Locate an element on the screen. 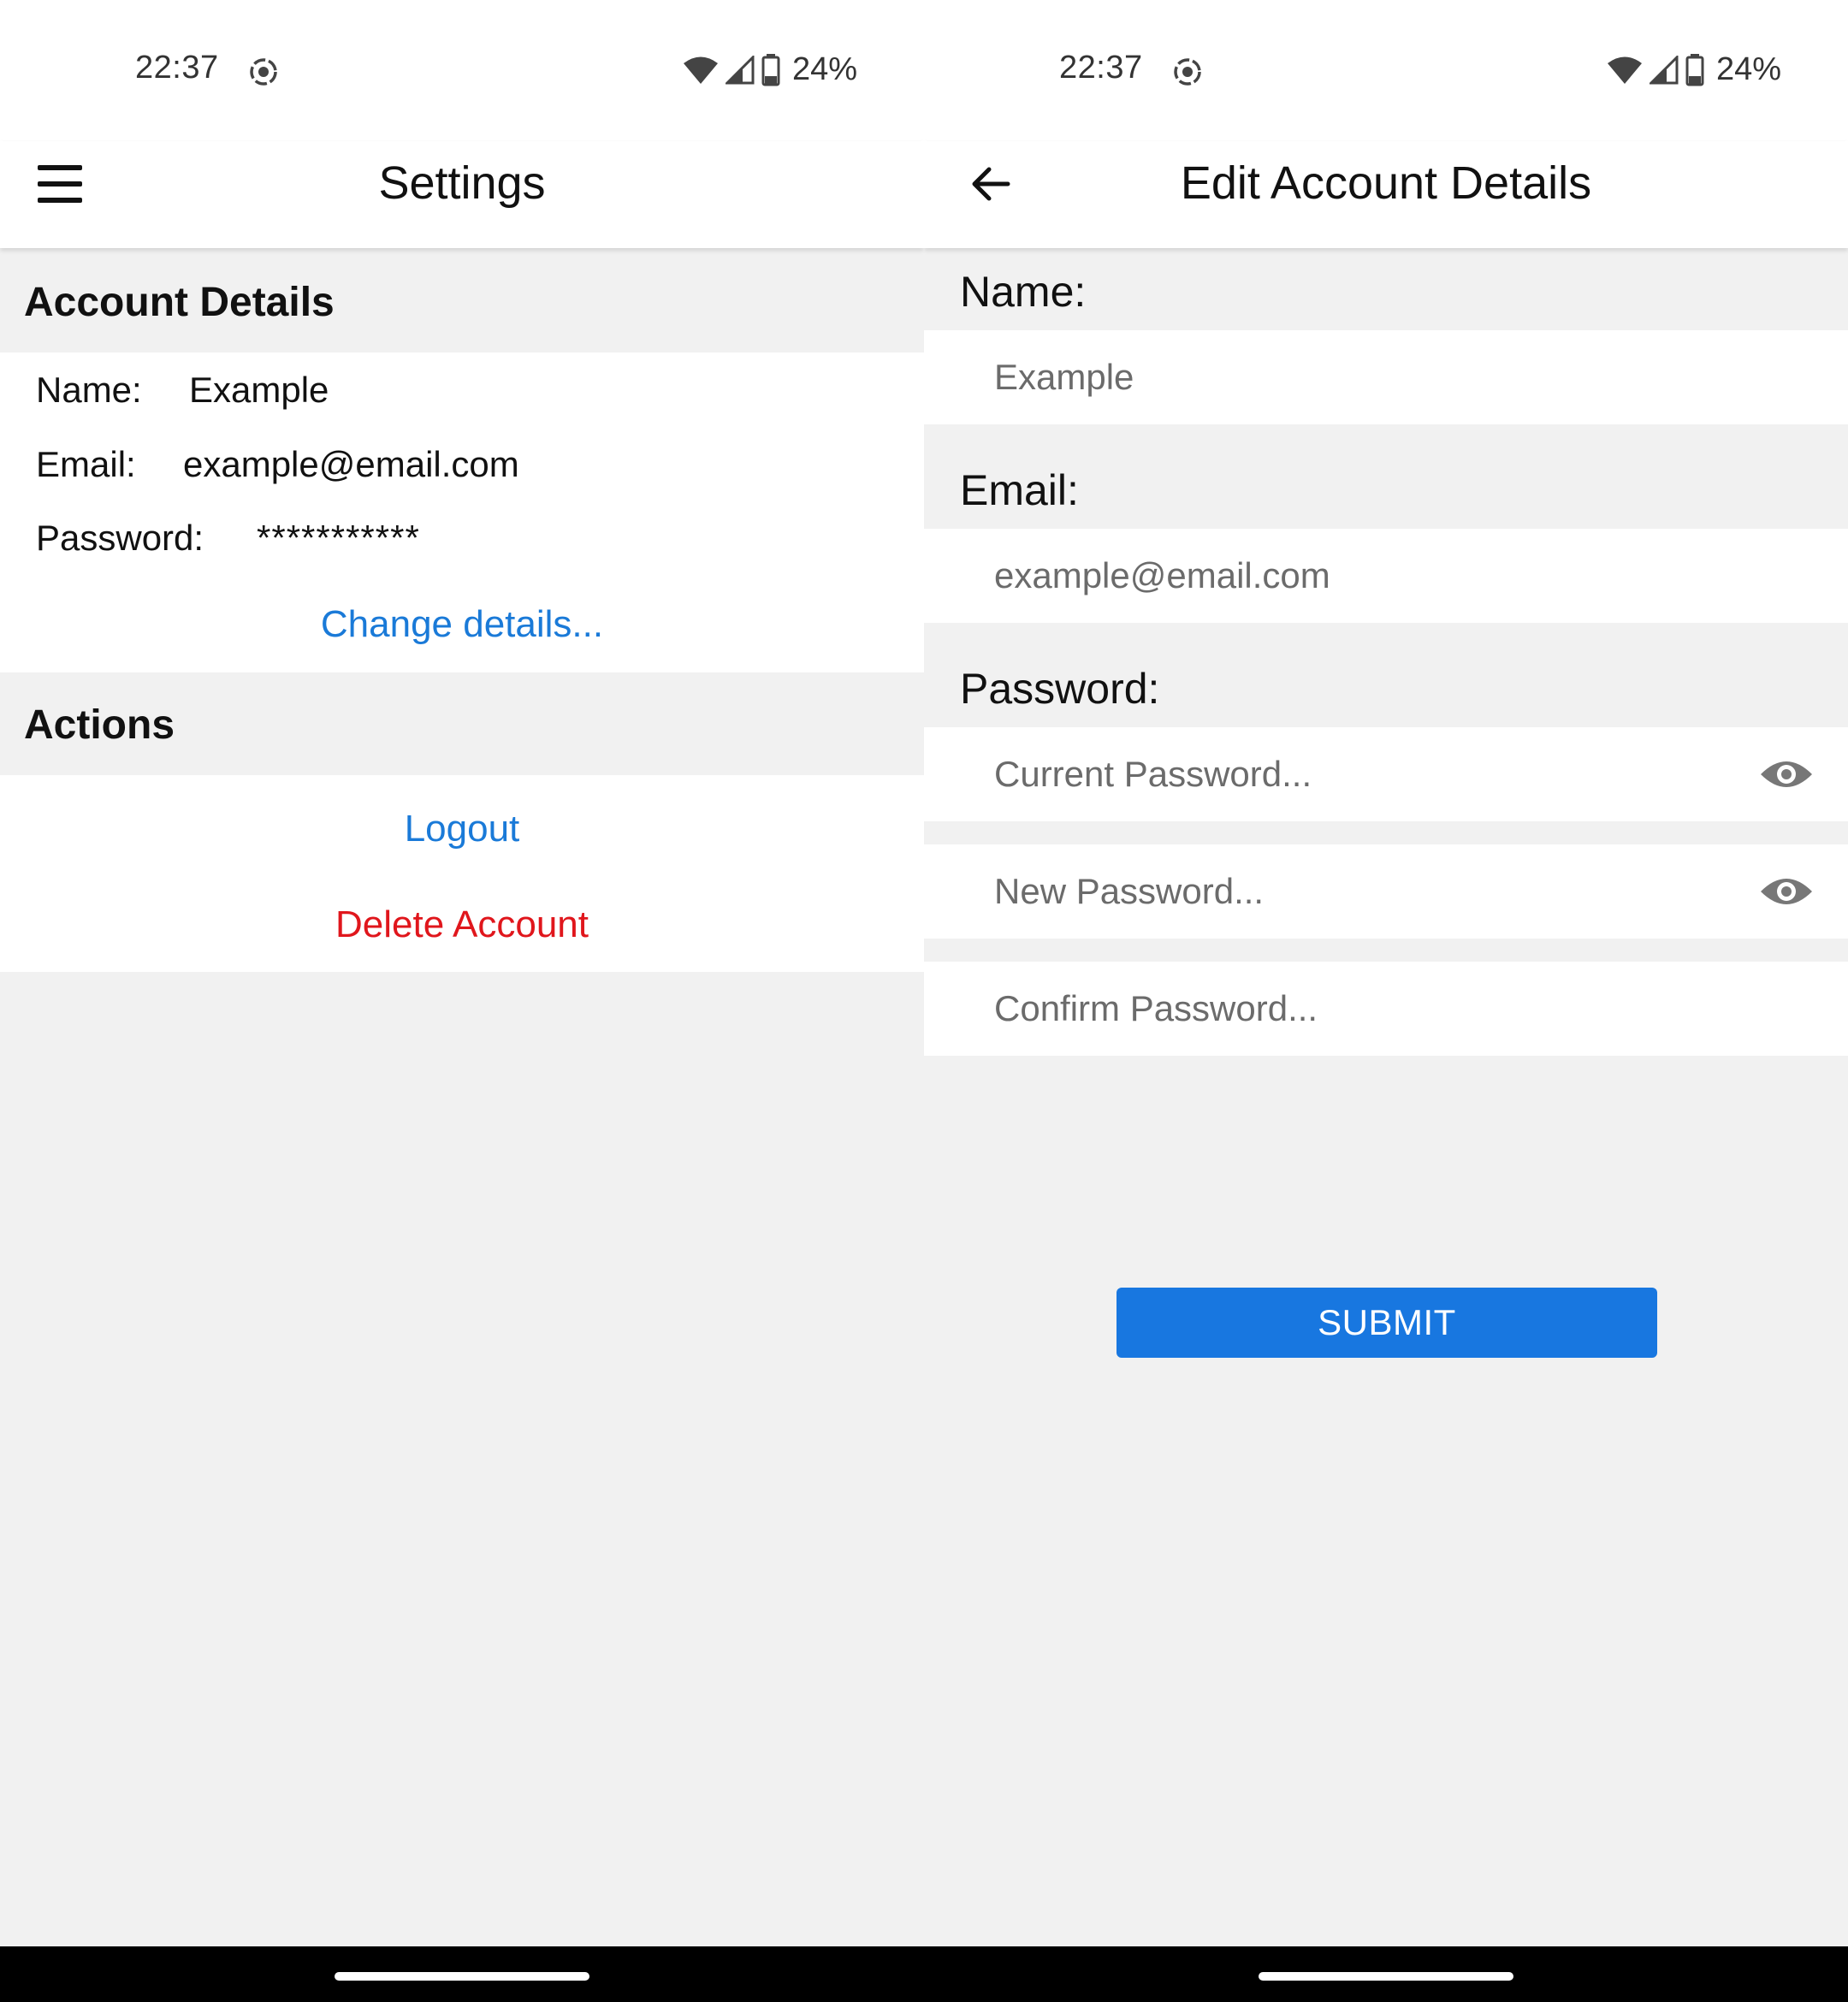  app-bar: Edit Account Details is located at coordinates (1386, 194).